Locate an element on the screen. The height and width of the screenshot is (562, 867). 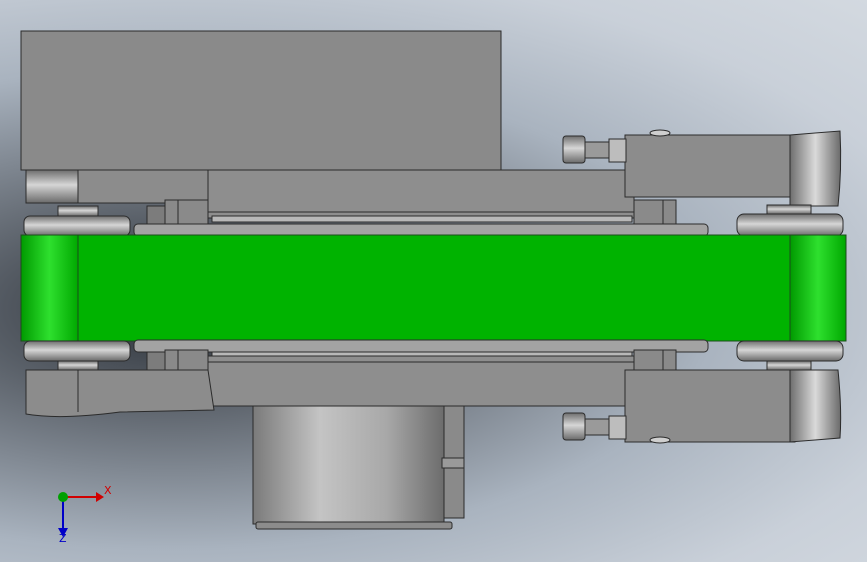
right-bottom-roller is located at coordinates (790, 351).